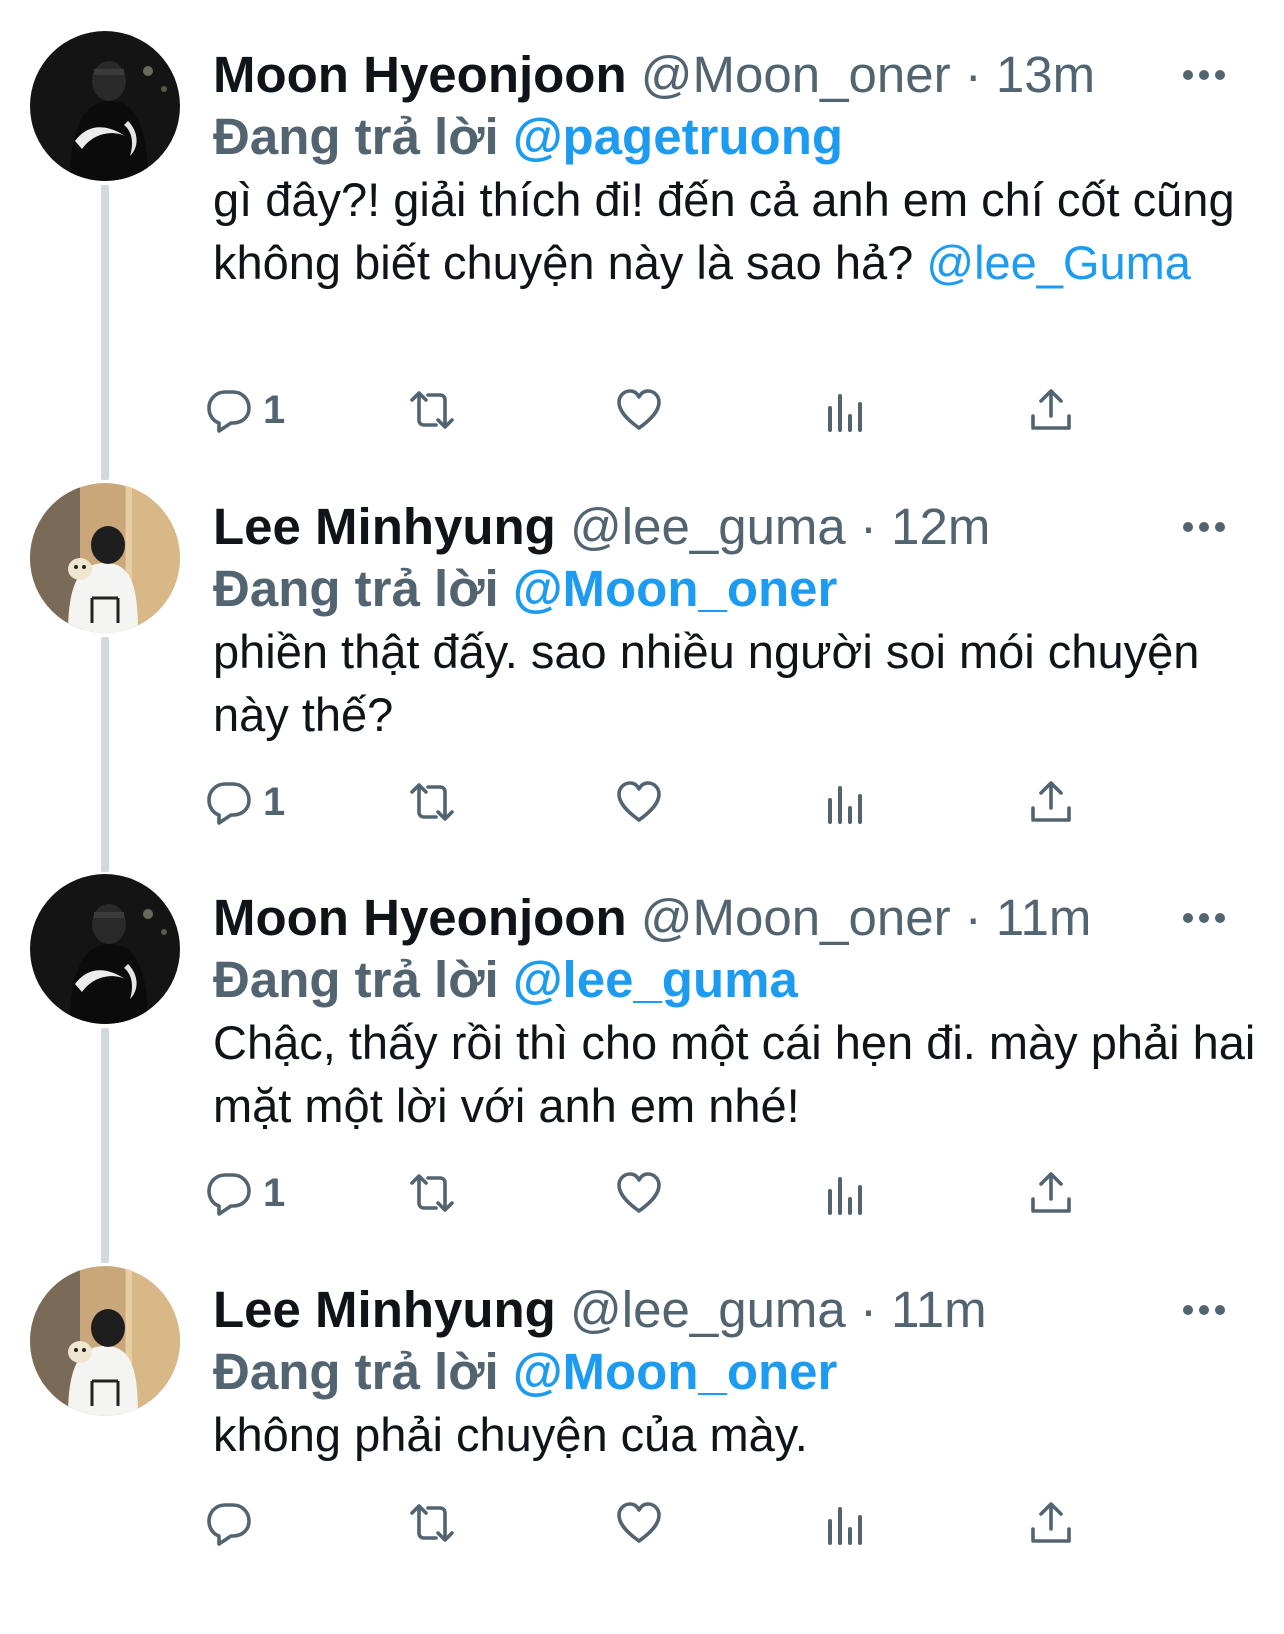  I want to click on replying-to-mention: @lee_guma, so click(655, 979).